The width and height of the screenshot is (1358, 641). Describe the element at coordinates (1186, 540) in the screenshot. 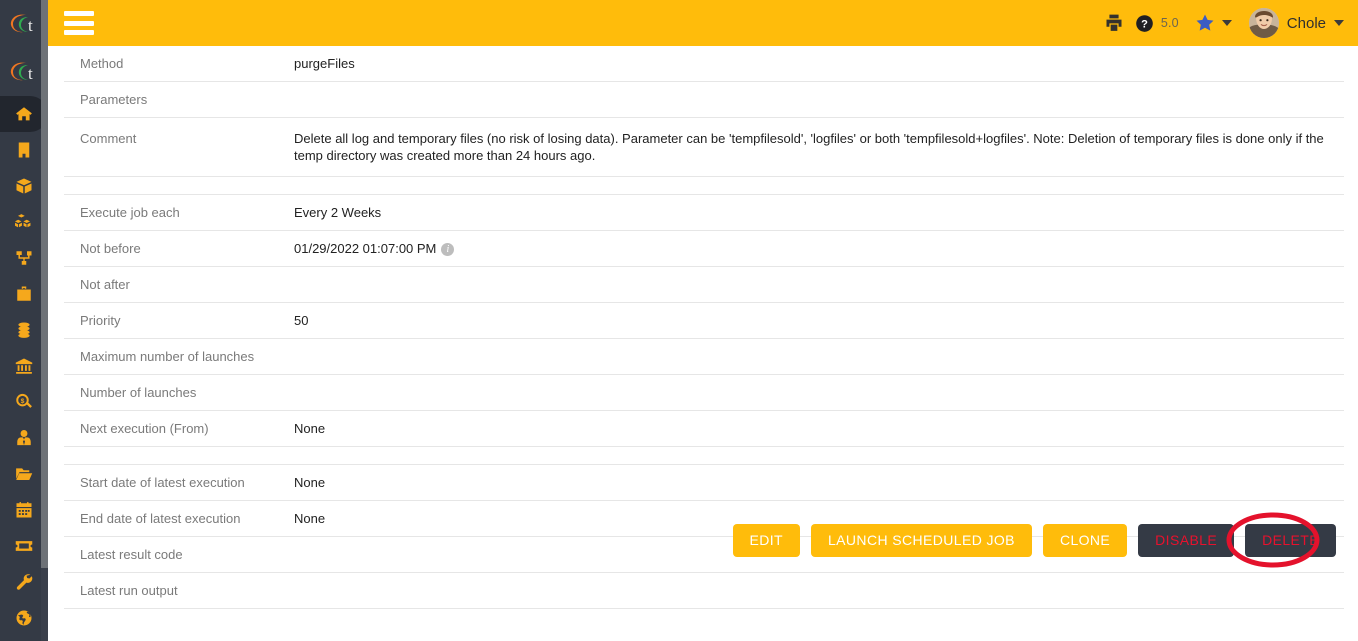

I see `disable-button: DISABLE` at that location.